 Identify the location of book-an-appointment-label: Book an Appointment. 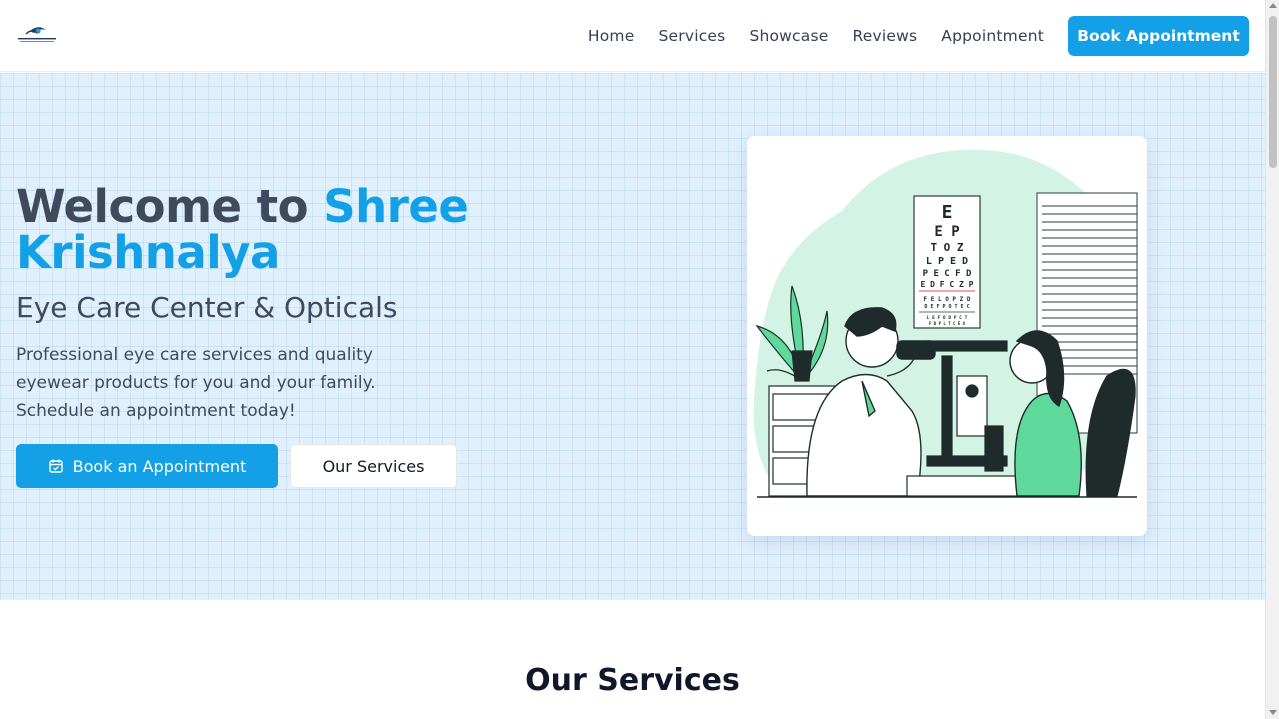
(159, 466).